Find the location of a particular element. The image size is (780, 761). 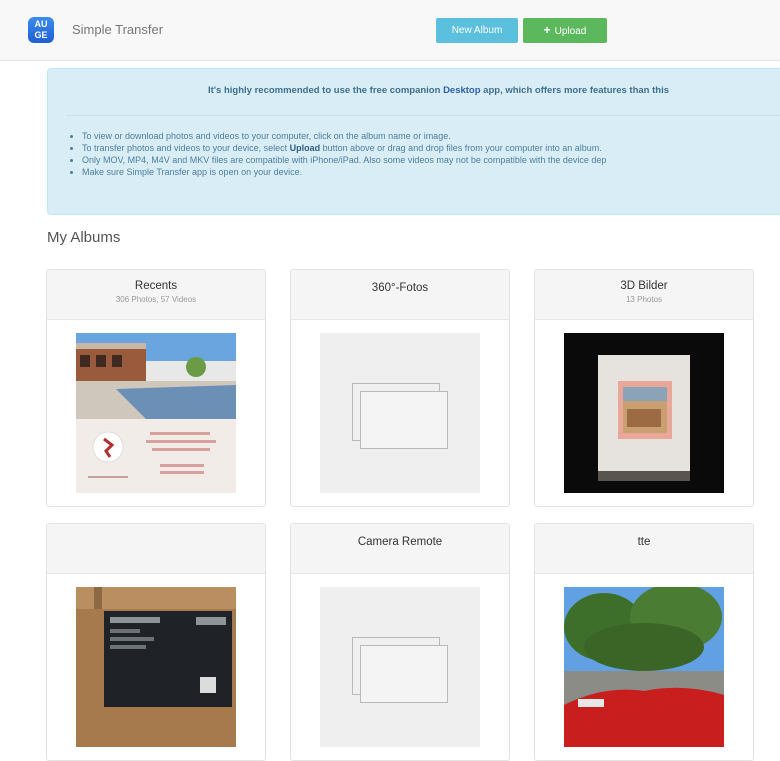

album-card-untitled is located at coordinates (156, 642).